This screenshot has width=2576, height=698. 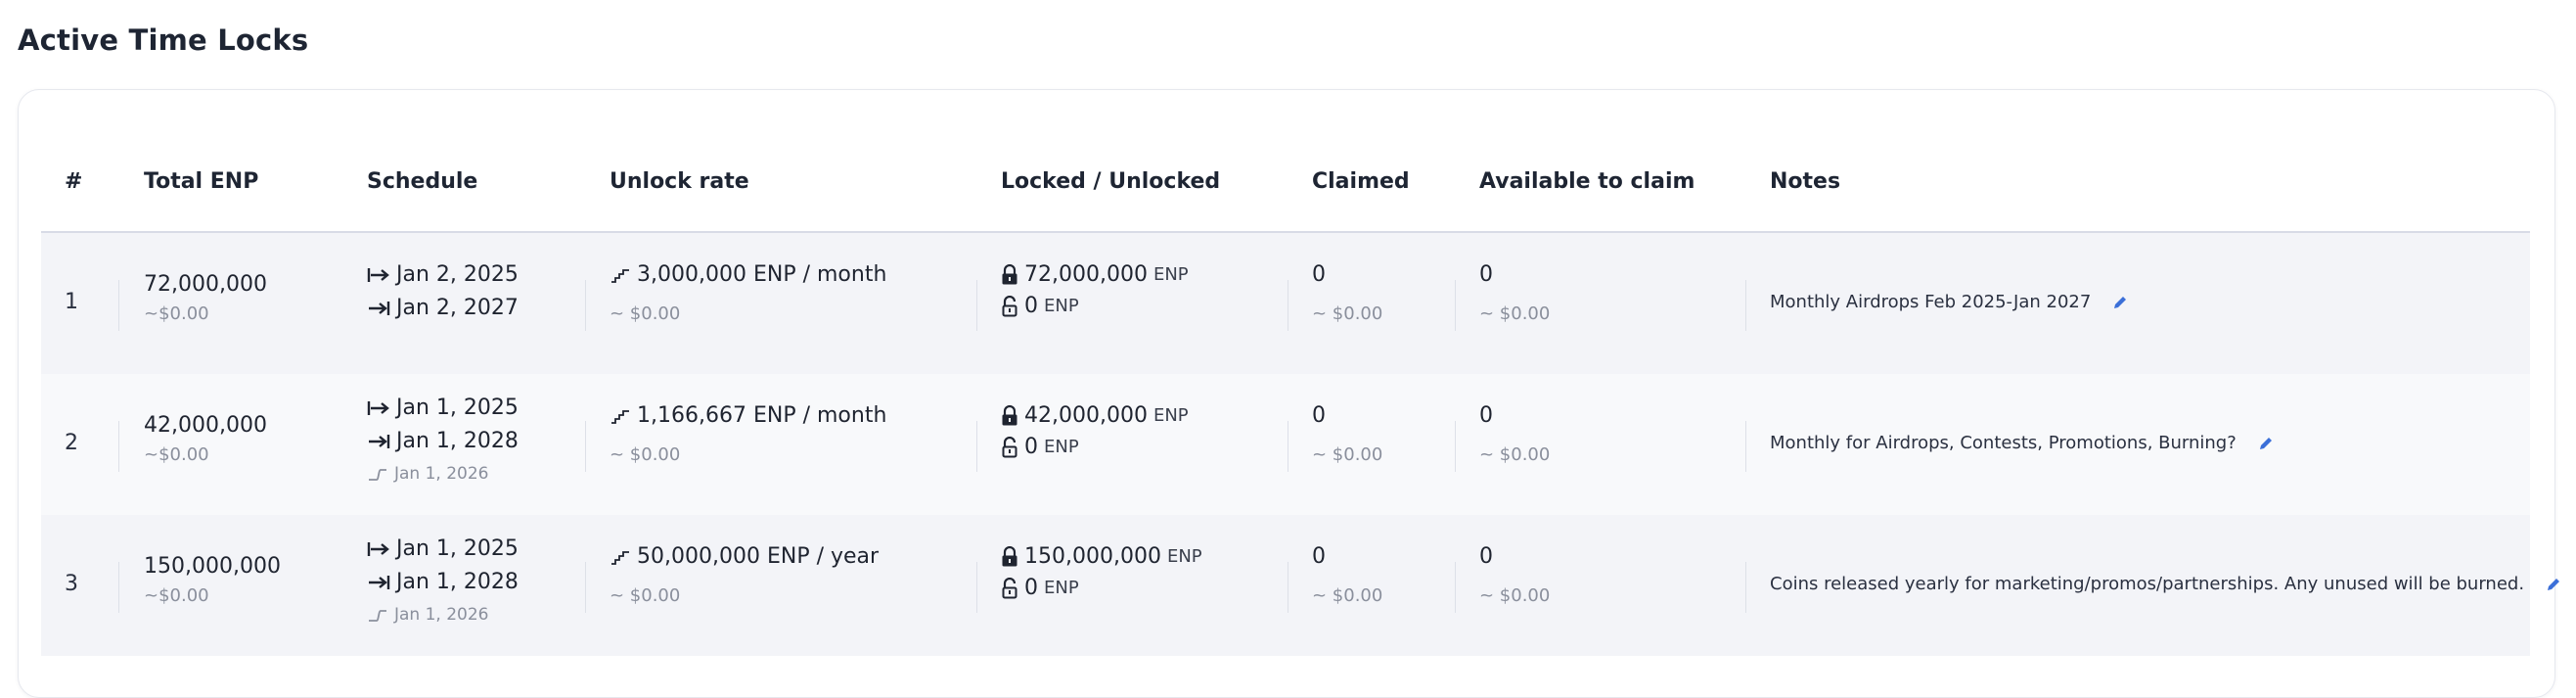 What do you see at coordinates (1111, 182) in the screenshot?
I see `col-header-locked-unlocked: Locked / Unlocked` at bounding box center [1111, 182].